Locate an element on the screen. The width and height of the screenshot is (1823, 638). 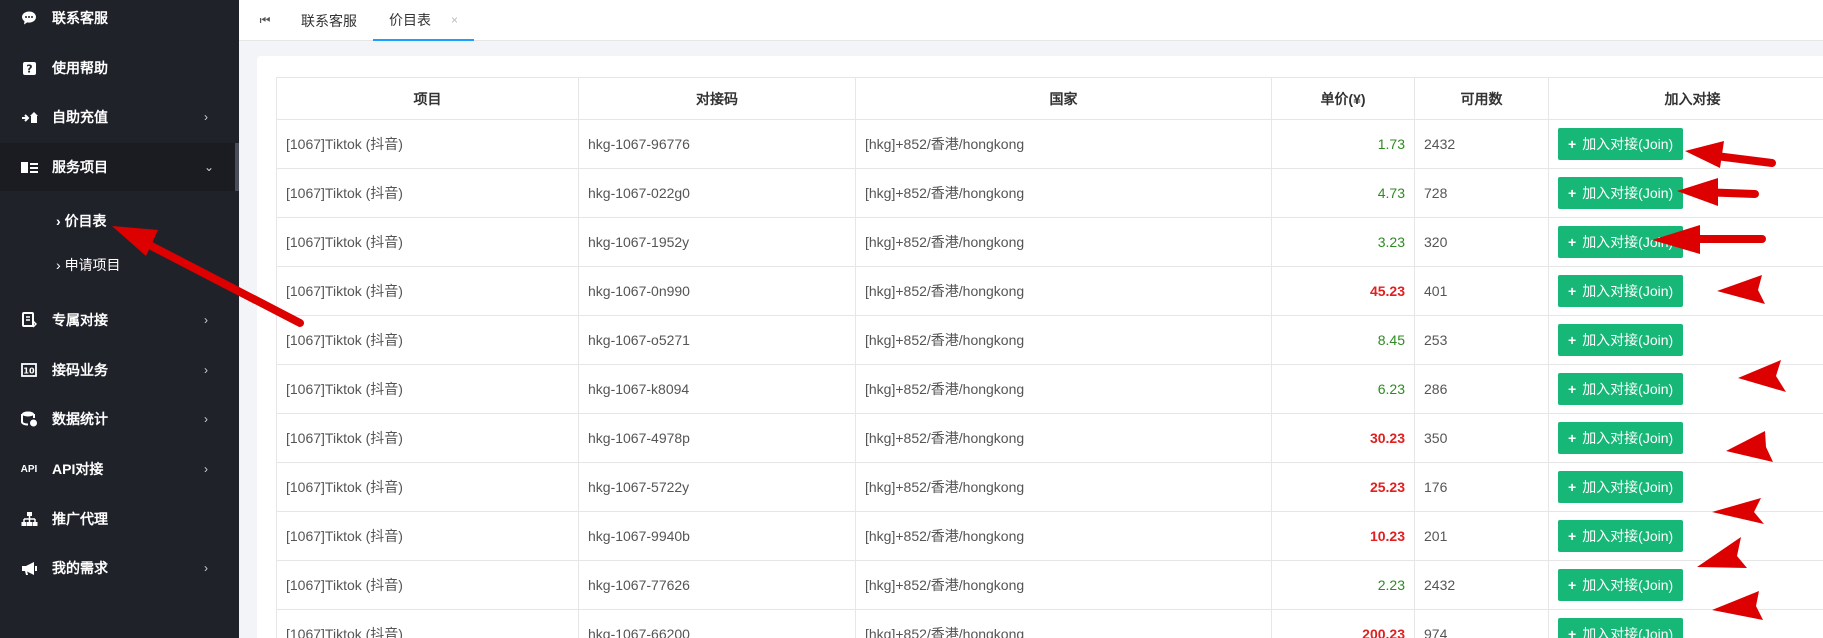
sidebar-item-label: 推广代理 is located at coordinates (80, 519).